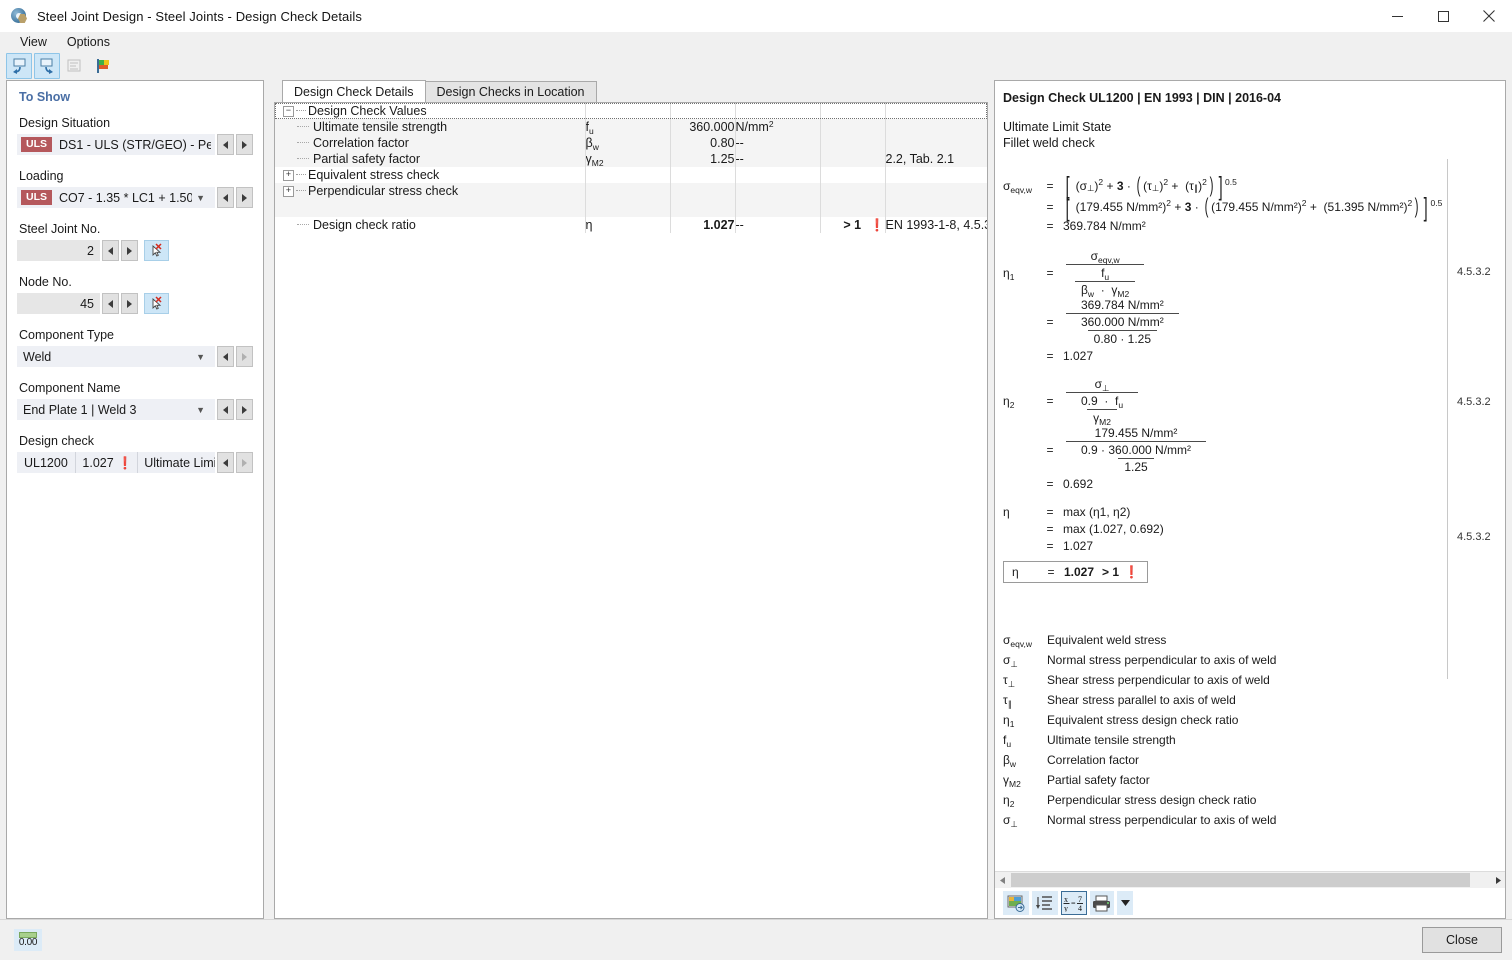 This screenshot has width=1512, height=960. What do you see at coordinates (1102, 903) in the screenshot?
I see `print-icon` at bounding box center [1102, 903].